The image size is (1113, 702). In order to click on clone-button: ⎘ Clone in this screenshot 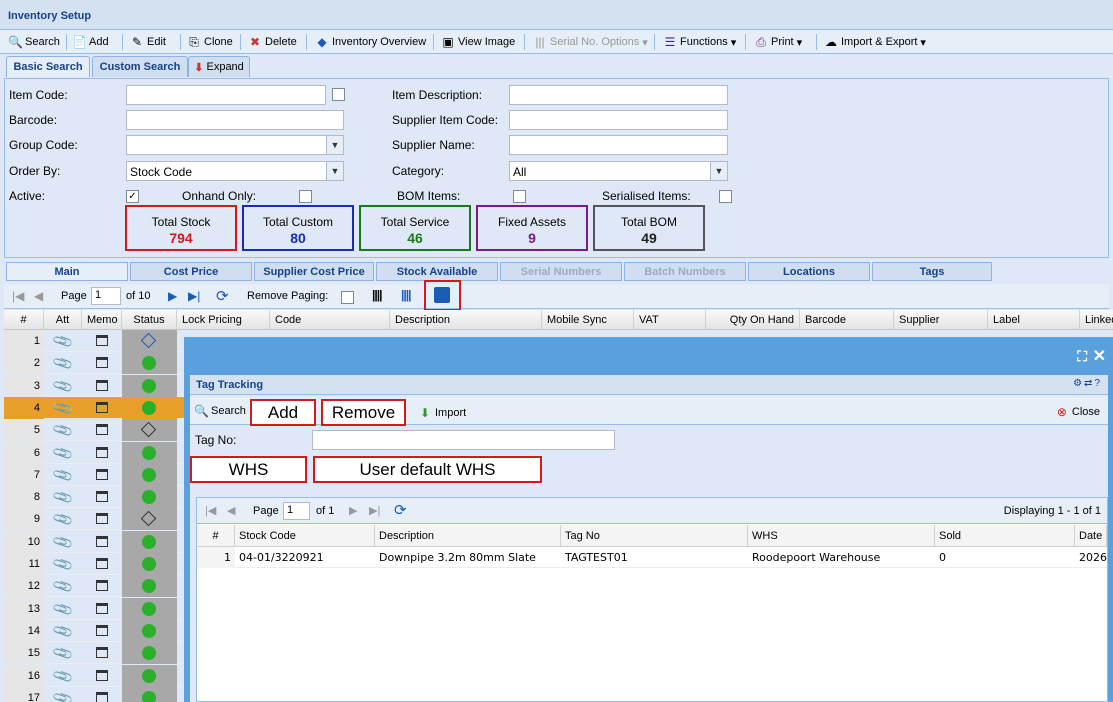, I will do `click(210, 42)`.